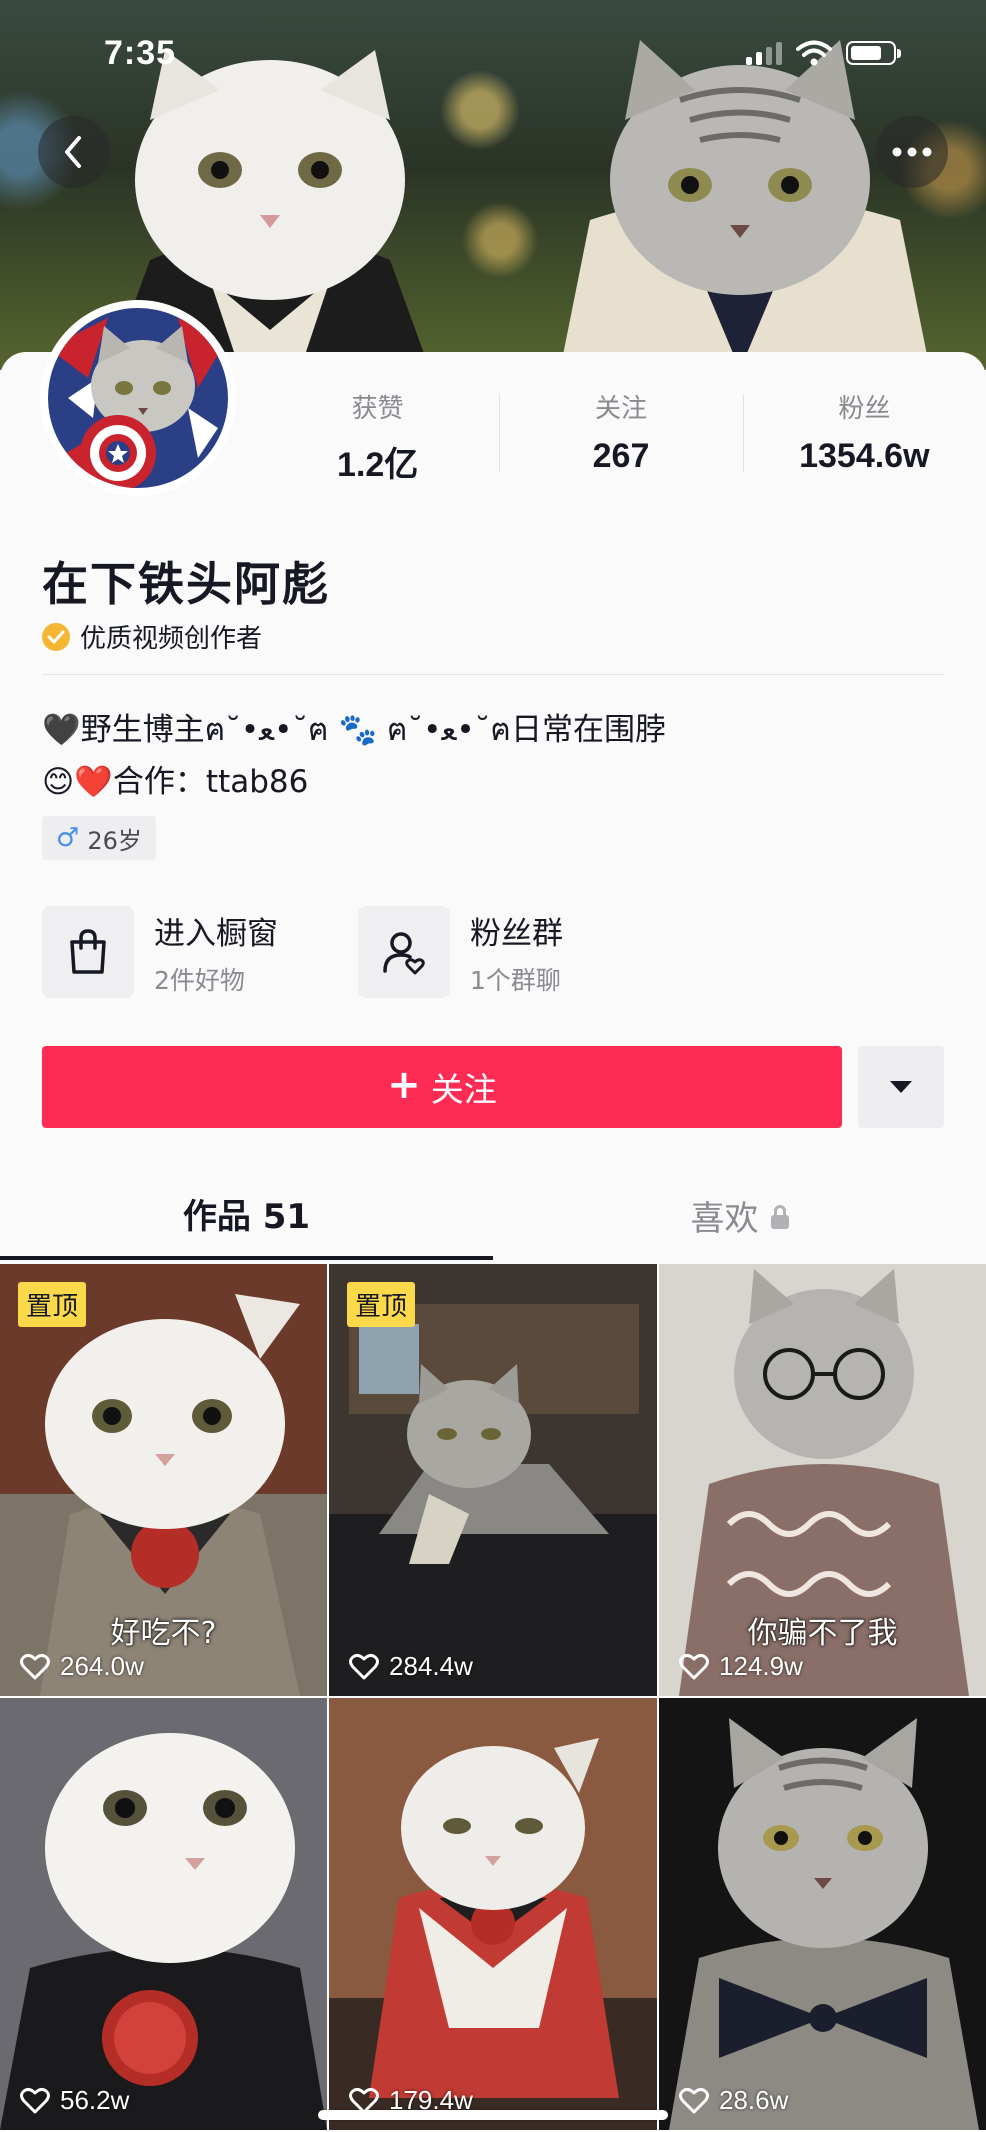  I want to click on stat-value: 1354.6w, so click(864, 456).